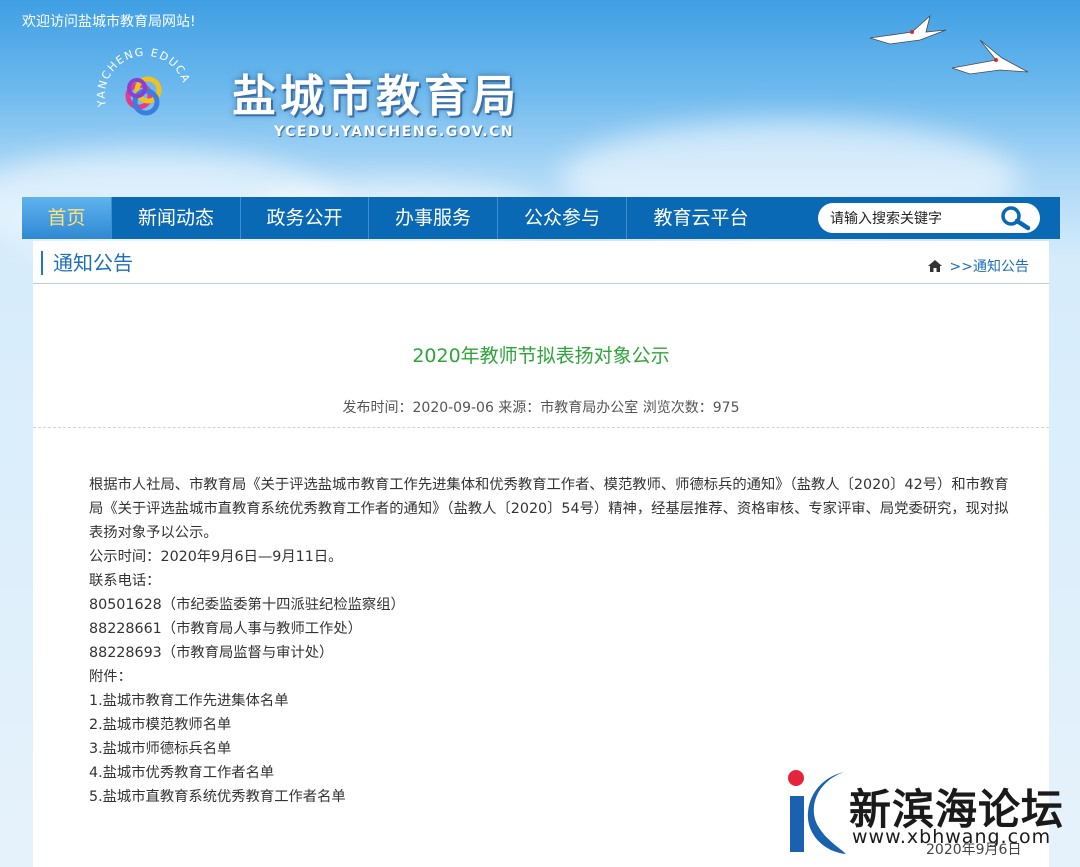 Image resolution: width=1080 pixels, height=867 pixels. What do you see at coordinates (305, 218) in the screenshot?
I see `nav-item-gov-info: 政务公开` at bounding box center [305, 218].